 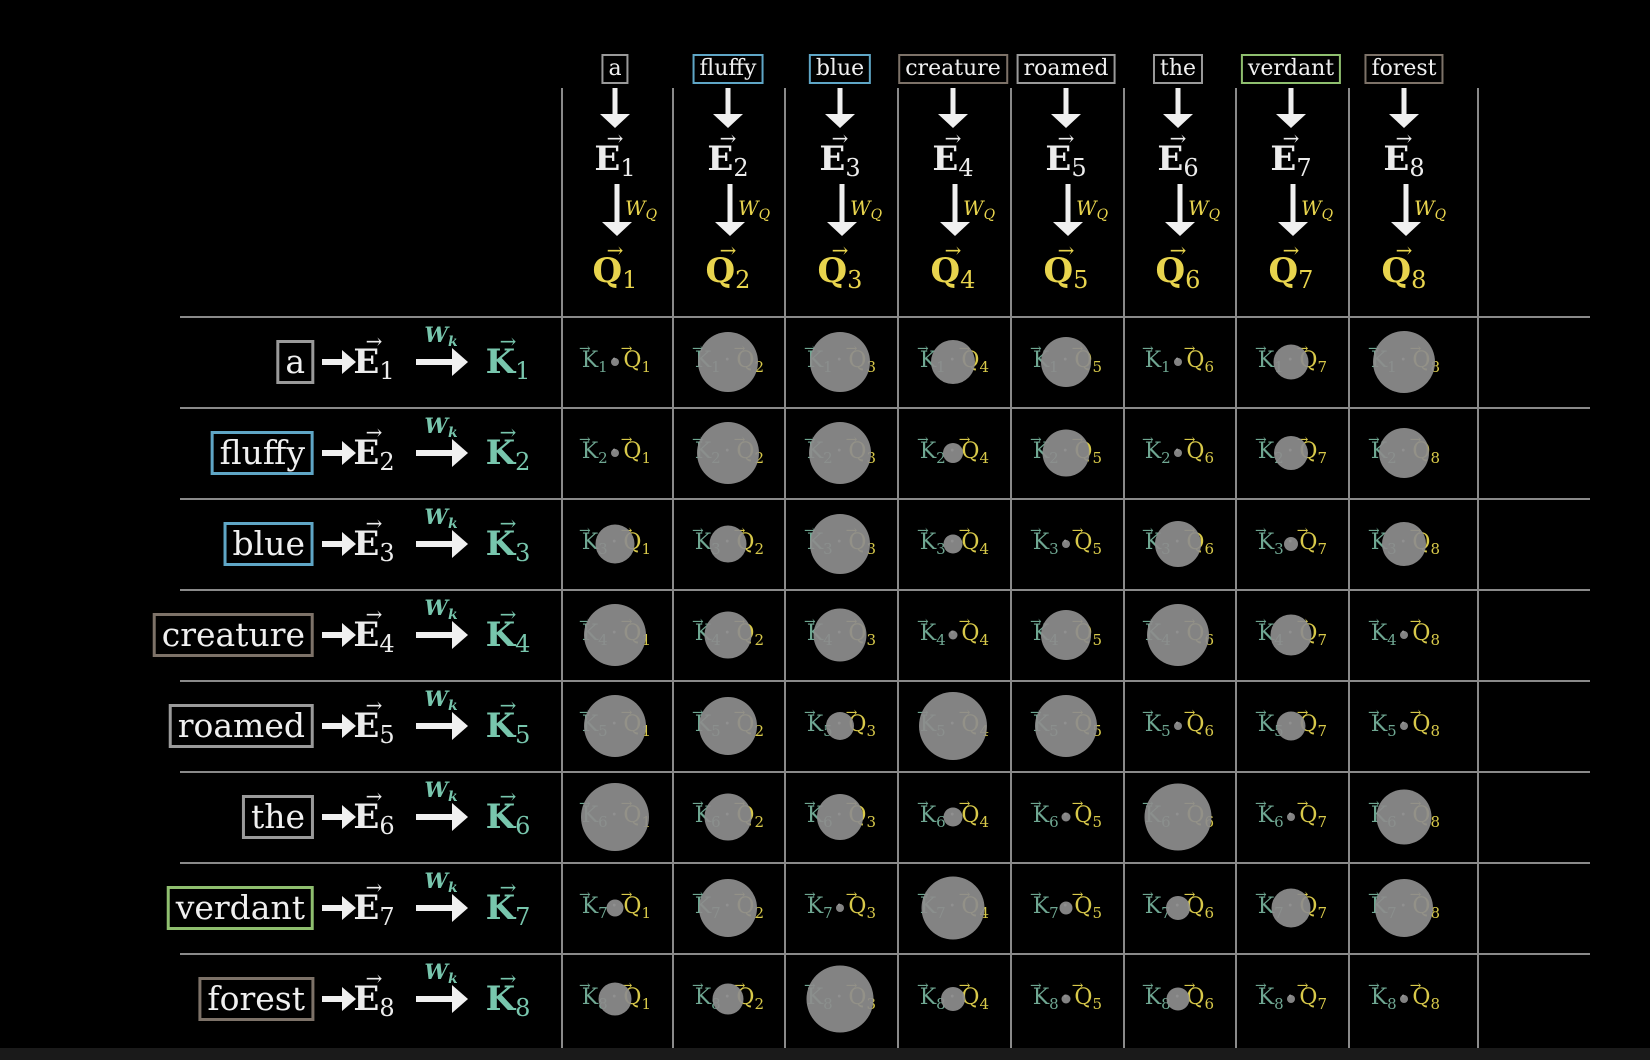 What do you see at coordinates (1178, 635) in the screenshot?
I see `dot-product-circle-r4c6` at bounding box center [1178, 635].